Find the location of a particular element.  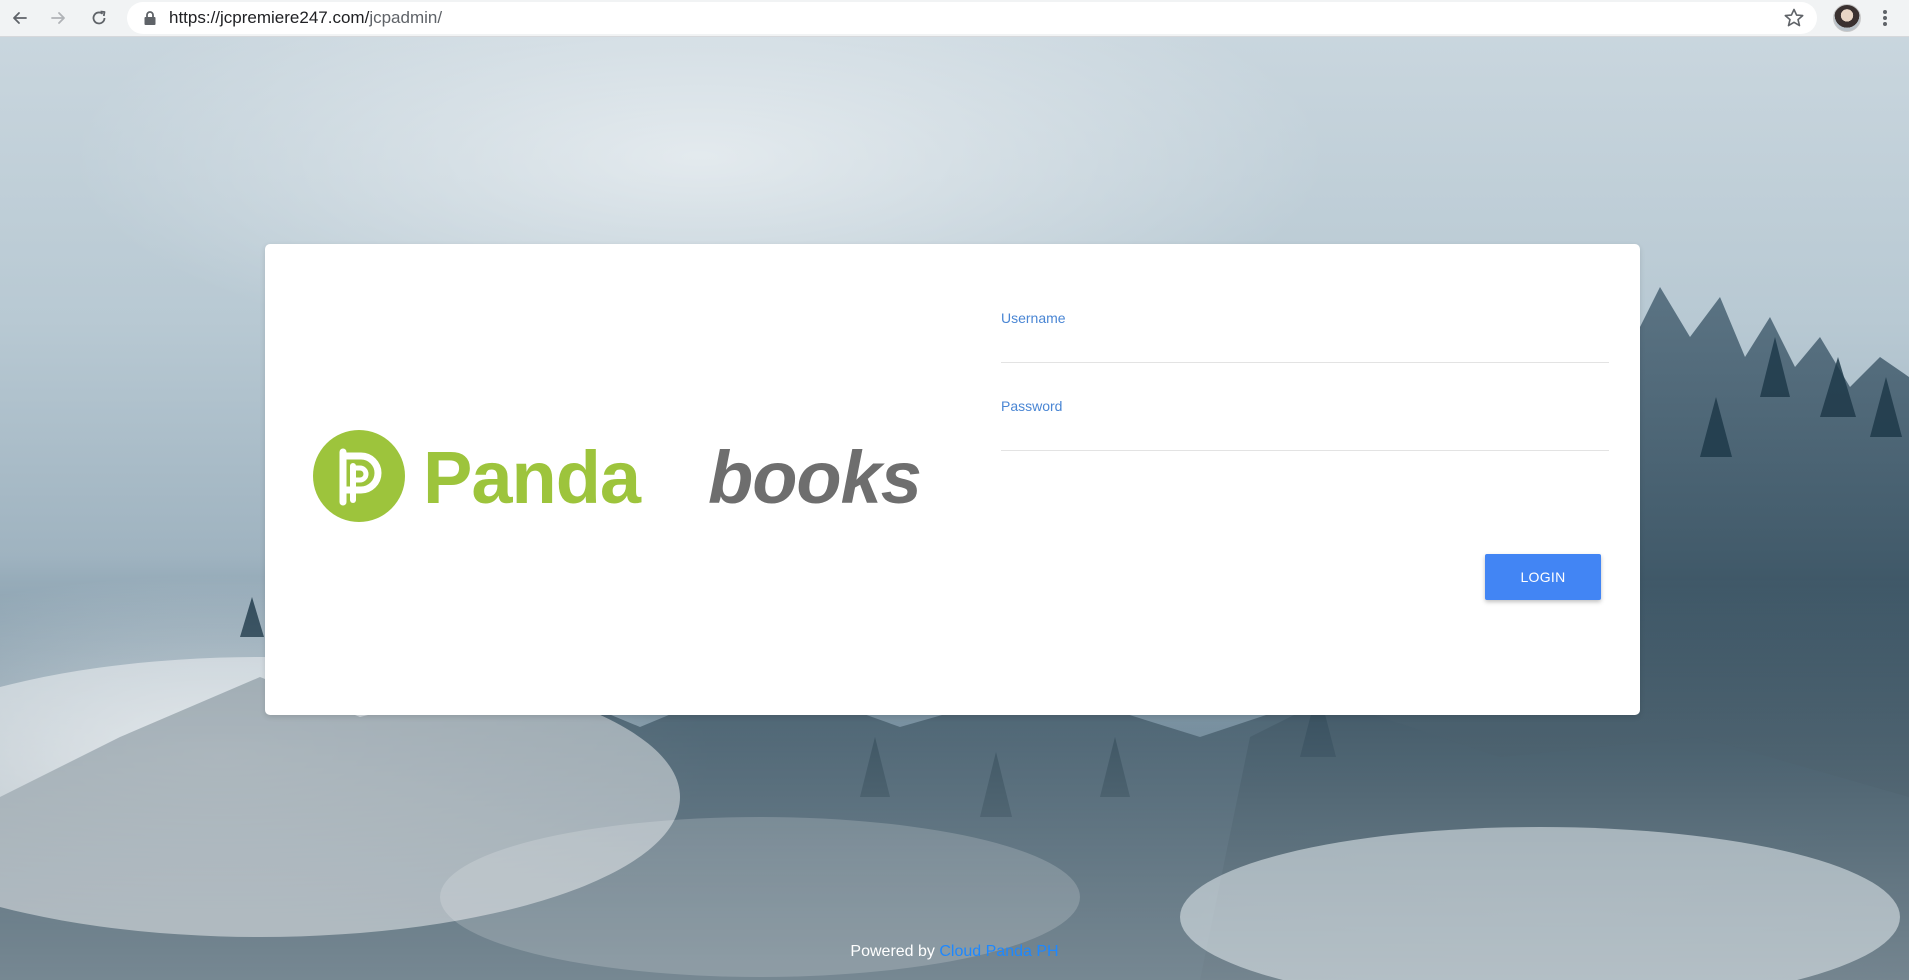

back-button is located at coordinates (20, 18).